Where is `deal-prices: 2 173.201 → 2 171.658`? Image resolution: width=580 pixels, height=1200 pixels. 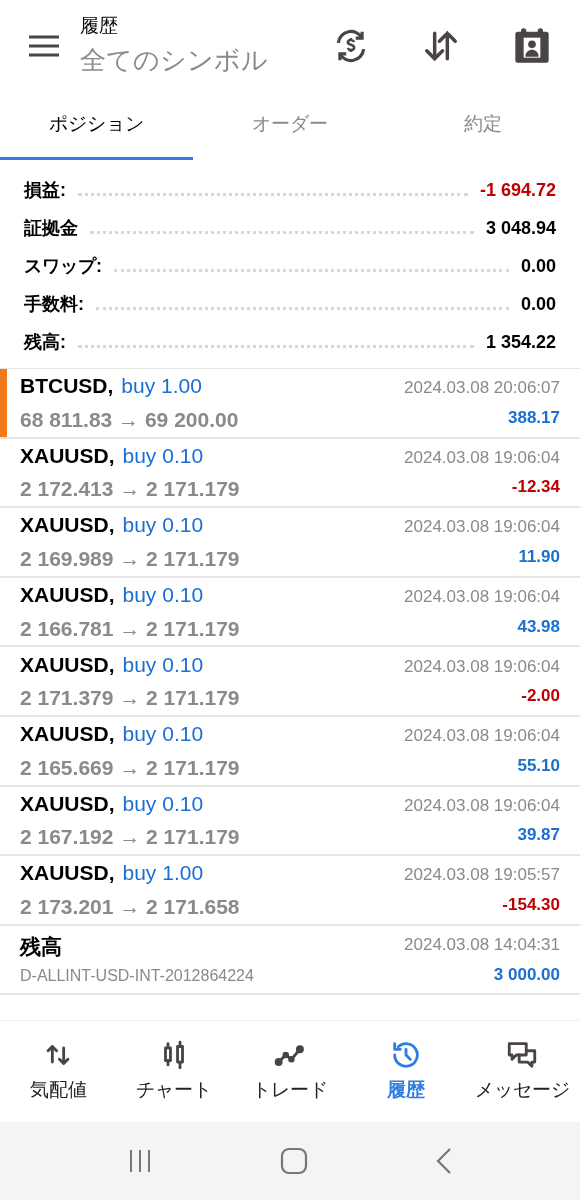
deal-prices: 2 173.201 → 2 171.658 is located at coordinates (130, 906).